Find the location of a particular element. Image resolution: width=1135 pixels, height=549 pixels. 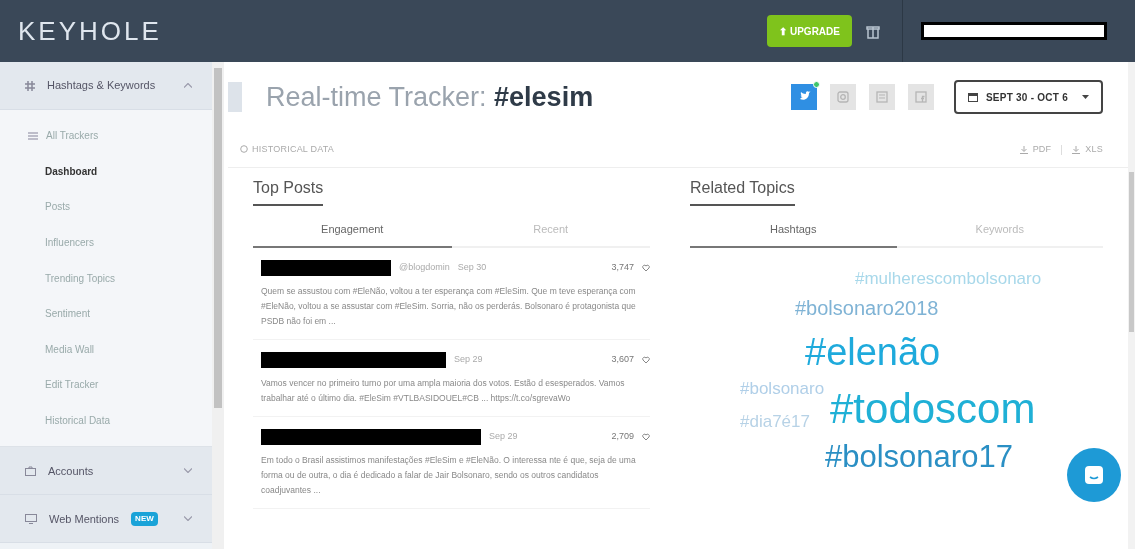

sidebar-link: Edit Tracker is located at coordinates (106, 385).